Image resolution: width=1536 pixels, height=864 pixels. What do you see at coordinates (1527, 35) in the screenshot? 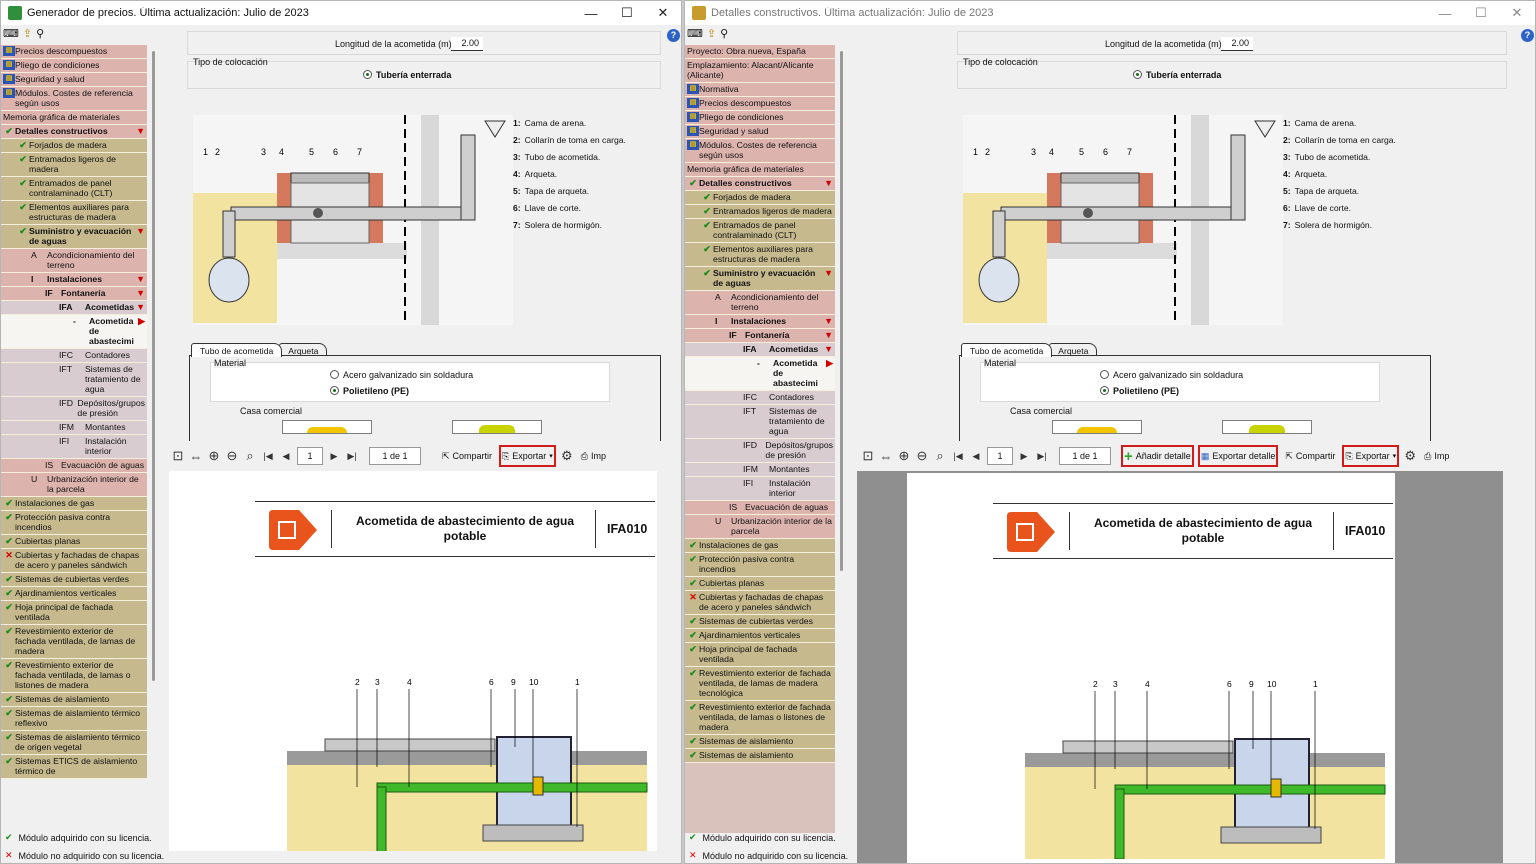
I see `help-icon: ?` at bounding box center [1527, 35].